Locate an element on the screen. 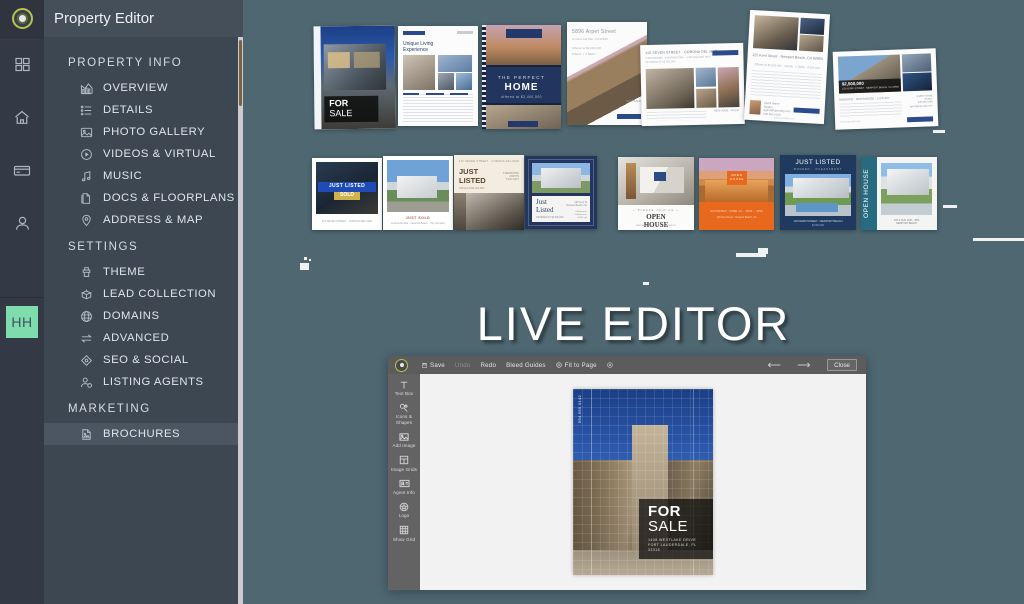  sidebar-item-docs-floorplans: DOCS & FLOORPLANS is located at coordinates (143, 198).